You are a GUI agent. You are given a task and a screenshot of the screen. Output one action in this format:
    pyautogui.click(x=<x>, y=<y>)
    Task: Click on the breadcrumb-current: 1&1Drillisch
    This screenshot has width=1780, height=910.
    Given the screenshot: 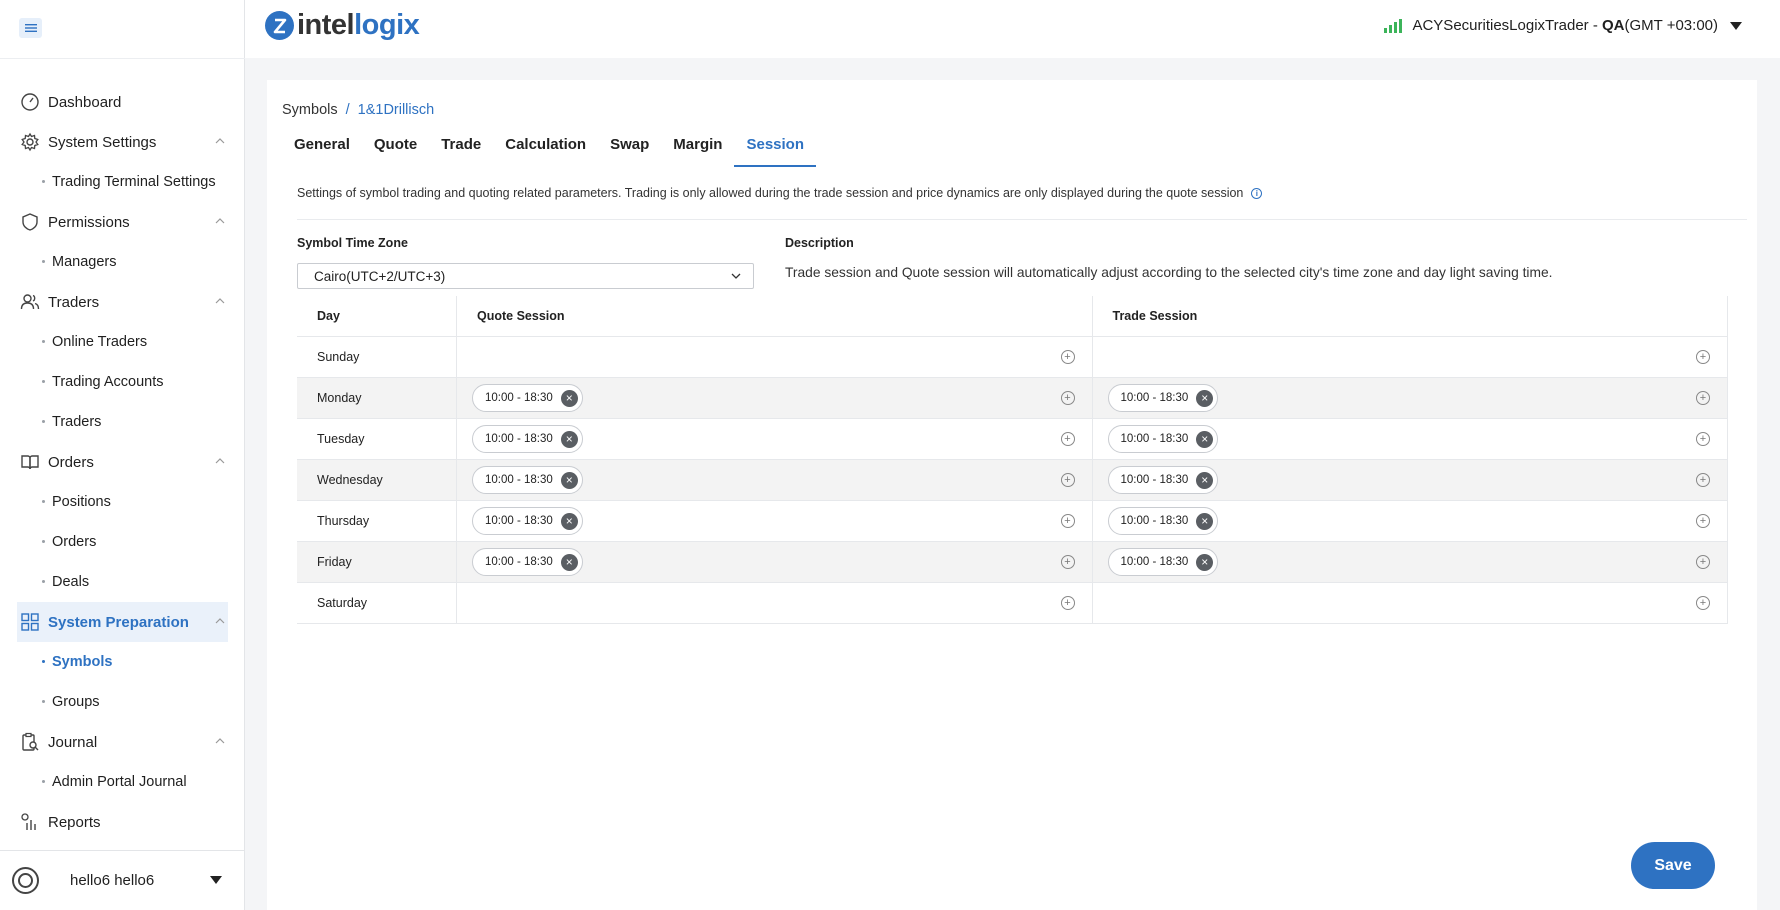 What is the action you would take?
    pyautogui.click(x=396, y=110)
    